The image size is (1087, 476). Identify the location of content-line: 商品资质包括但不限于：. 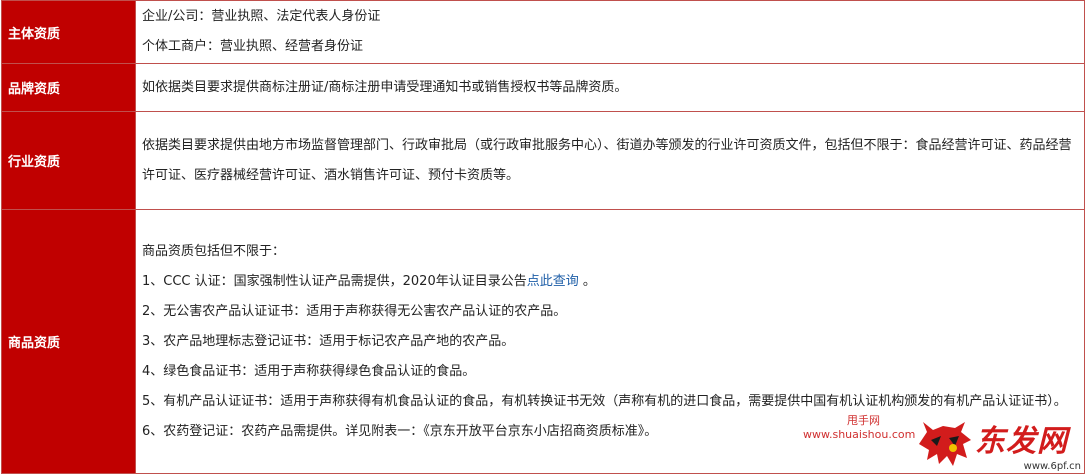
(214, 251).